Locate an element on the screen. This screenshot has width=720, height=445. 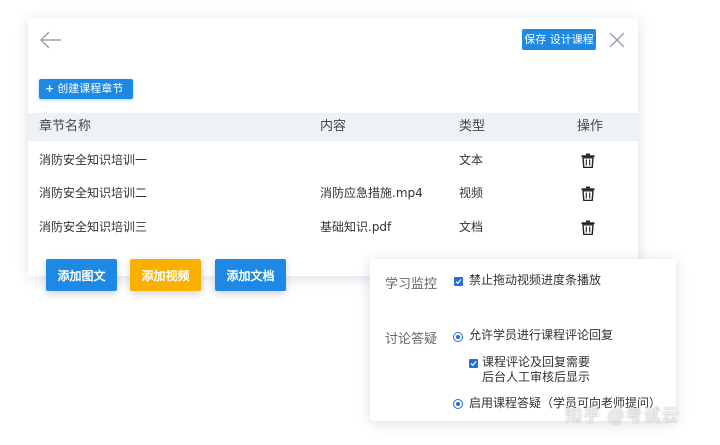
watermark: 知乎 @考试云 is located at coordinates (622, 416).